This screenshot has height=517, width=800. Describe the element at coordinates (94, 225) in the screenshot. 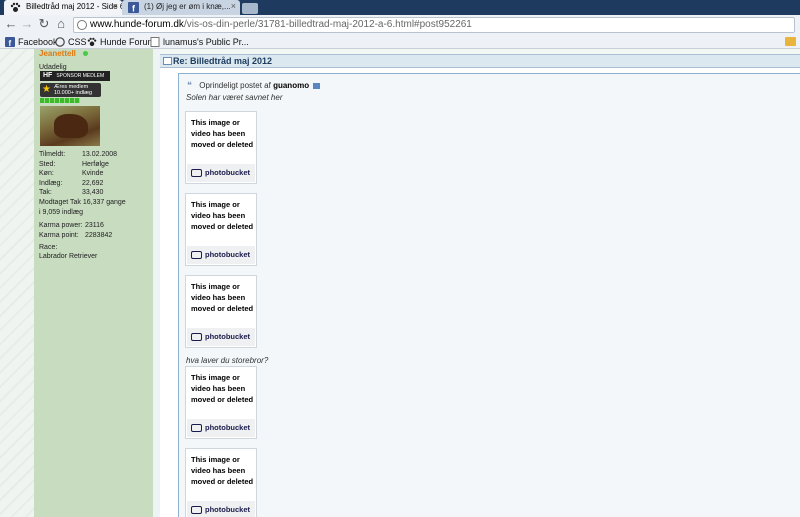

I see `stat-value: 23116` at that location.